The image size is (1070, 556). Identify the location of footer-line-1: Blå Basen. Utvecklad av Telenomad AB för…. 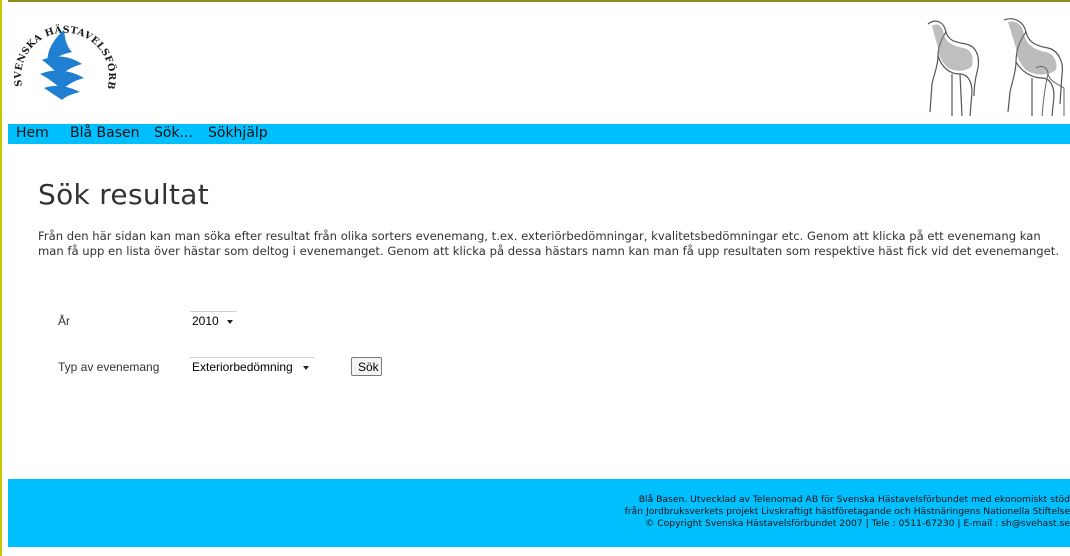
(854, 499).